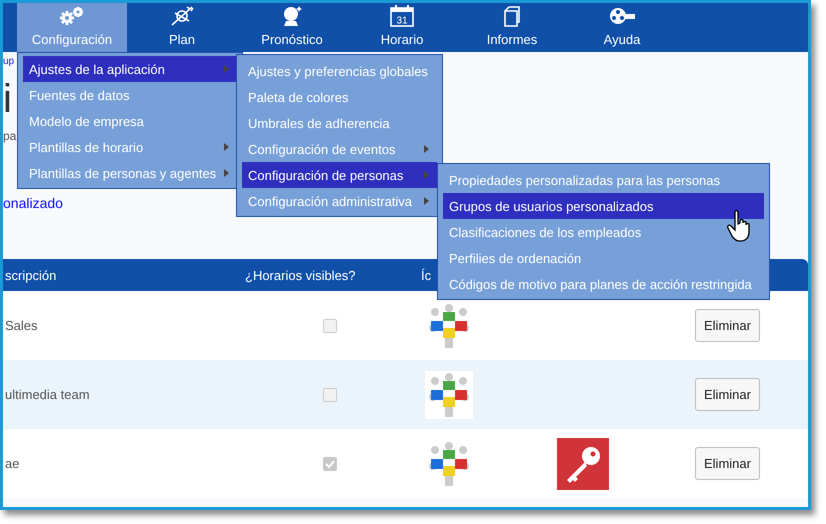  I want to click on menu-item: Perfilies de ordenación, so click(603, 258).